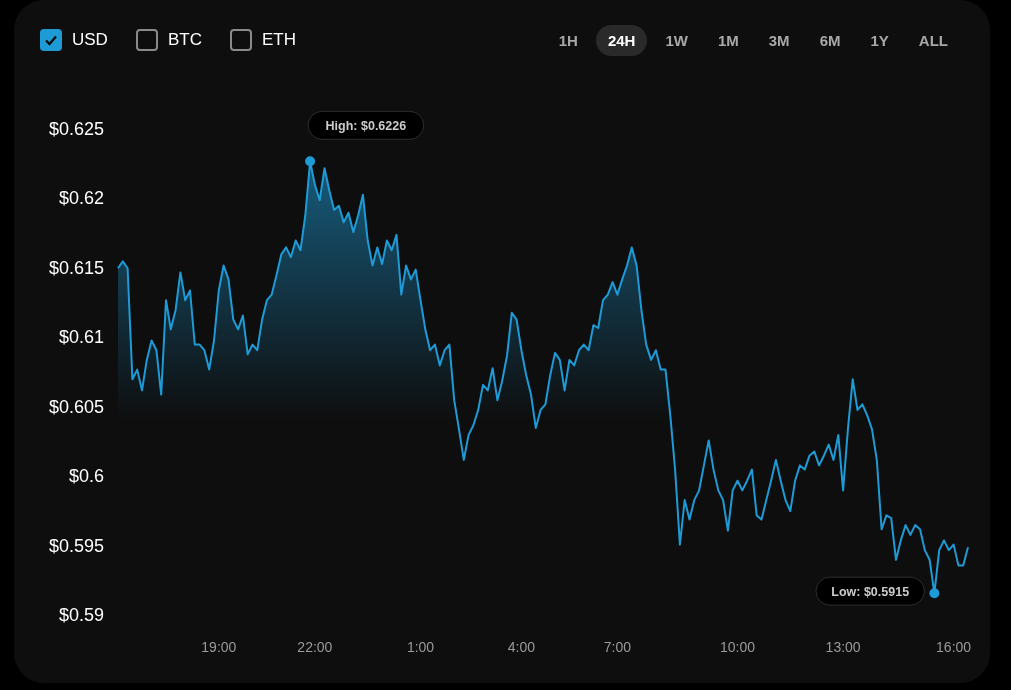  What do you see at coordinates (728, 40) in the screenshot?
I see `range-tab: 1M` at bounding box center [728, 40].